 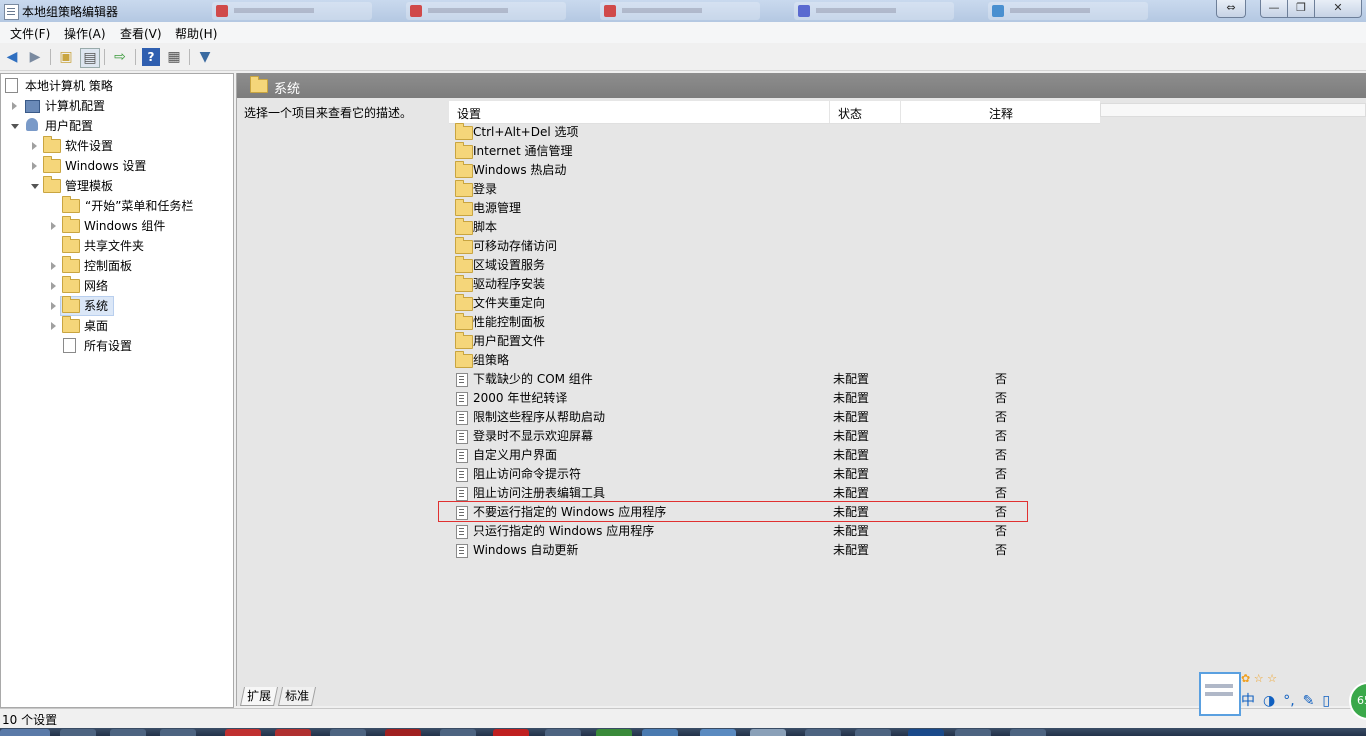 What do you see at coordinates (849, 132) in the screenshot?
I see `list-item-folder: Ctrl+Alt+Del 选项` at bounding box center [849, 132].